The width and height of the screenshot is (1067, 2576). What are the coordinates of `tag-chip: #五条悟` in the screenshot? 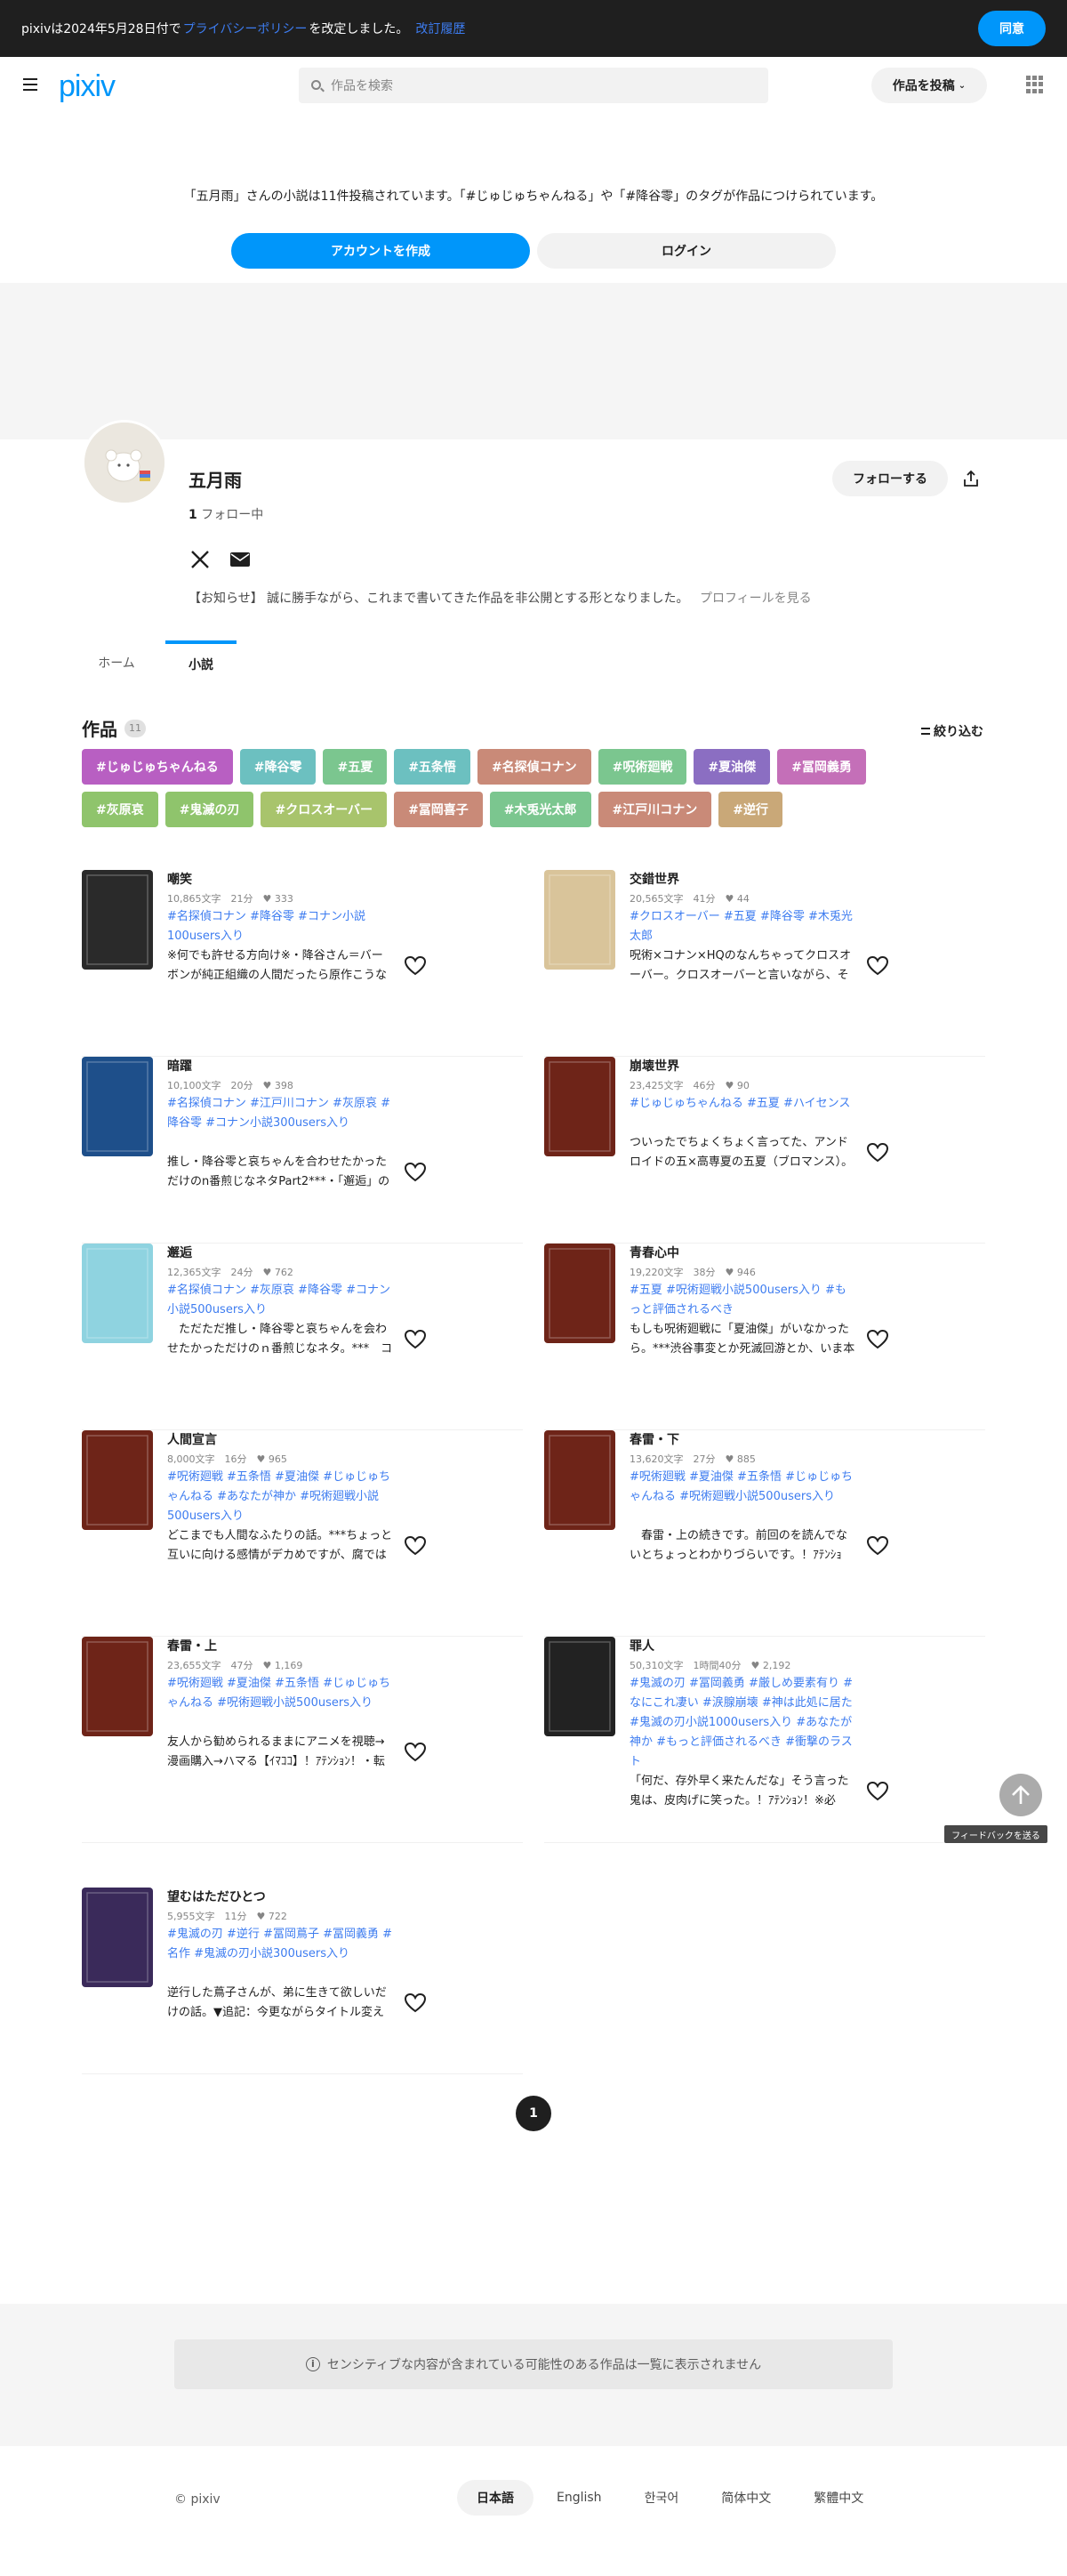 It's located at (432, 767).